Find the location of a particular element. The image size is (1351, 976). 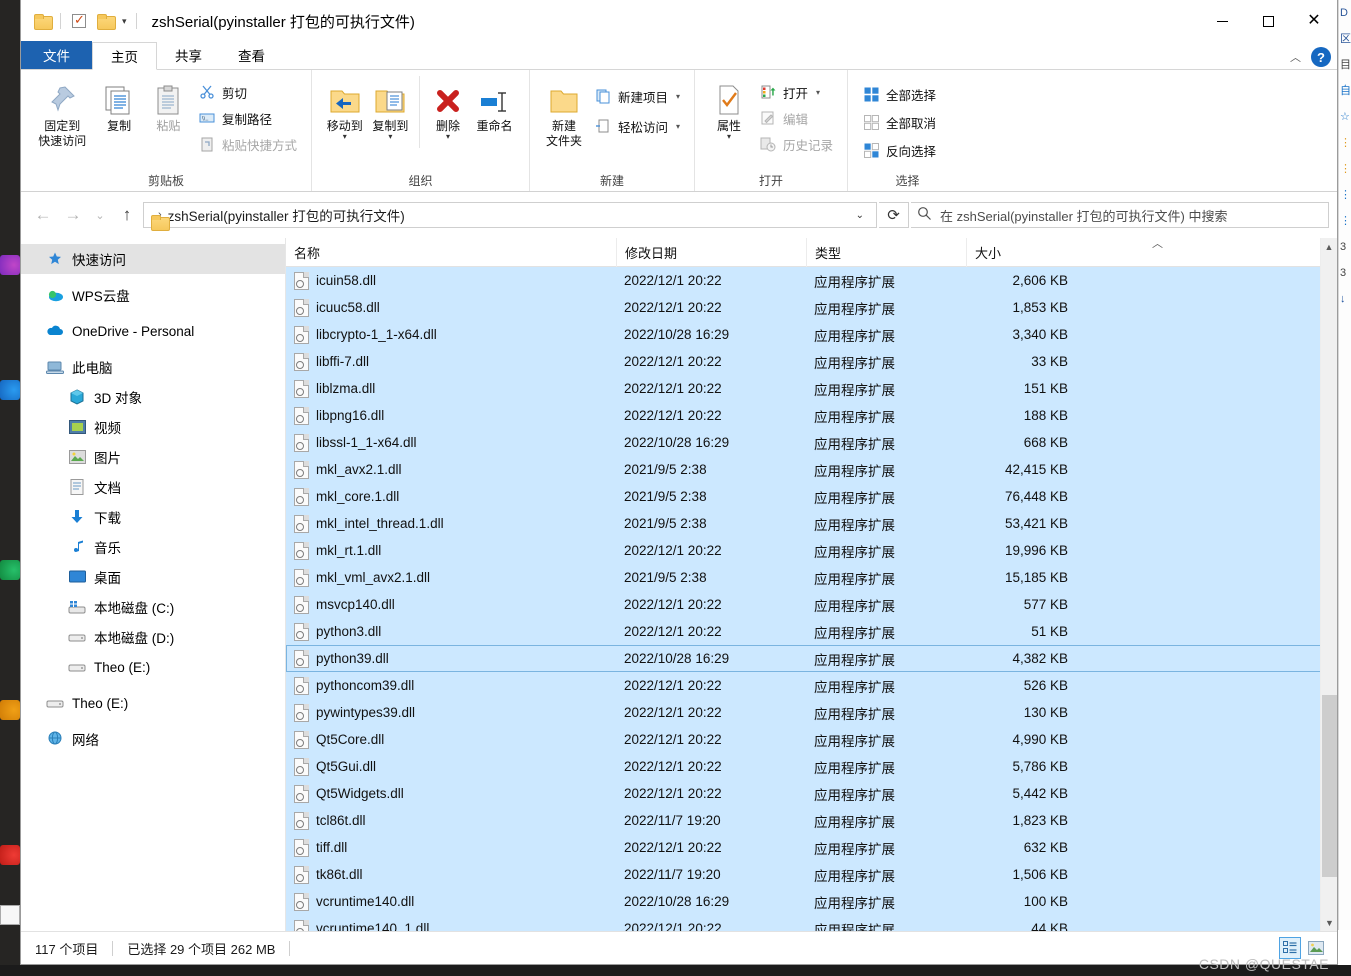

copy-path-button: \\.. 复制路径 is located at coordinates (247, 118).